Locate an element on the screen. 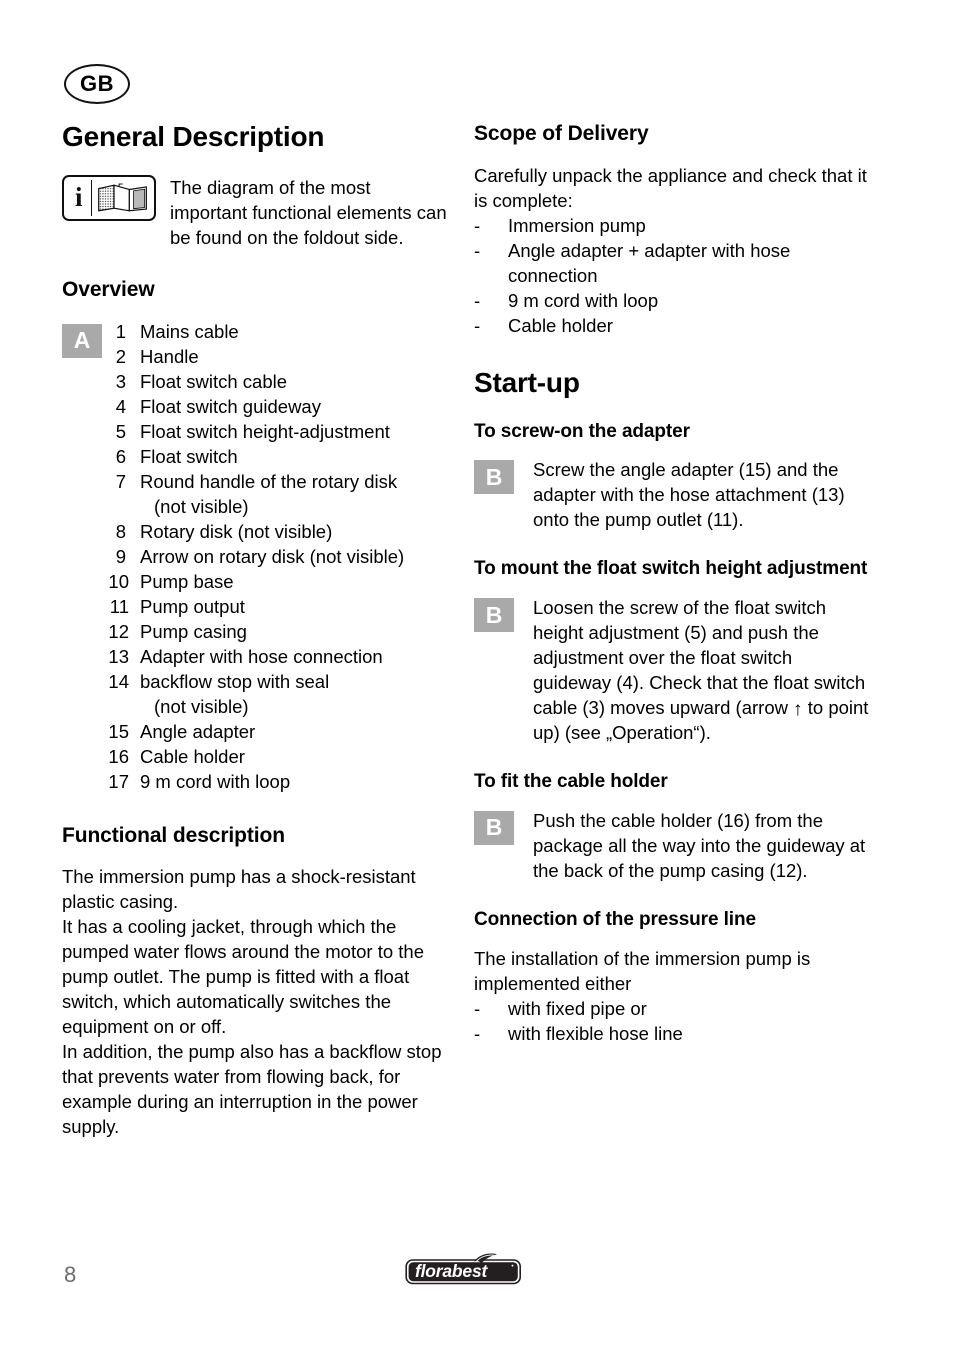 The height and width of the screenshot is (1354, 954). overview-item-number: 11 is located at coordinates (119, 606).